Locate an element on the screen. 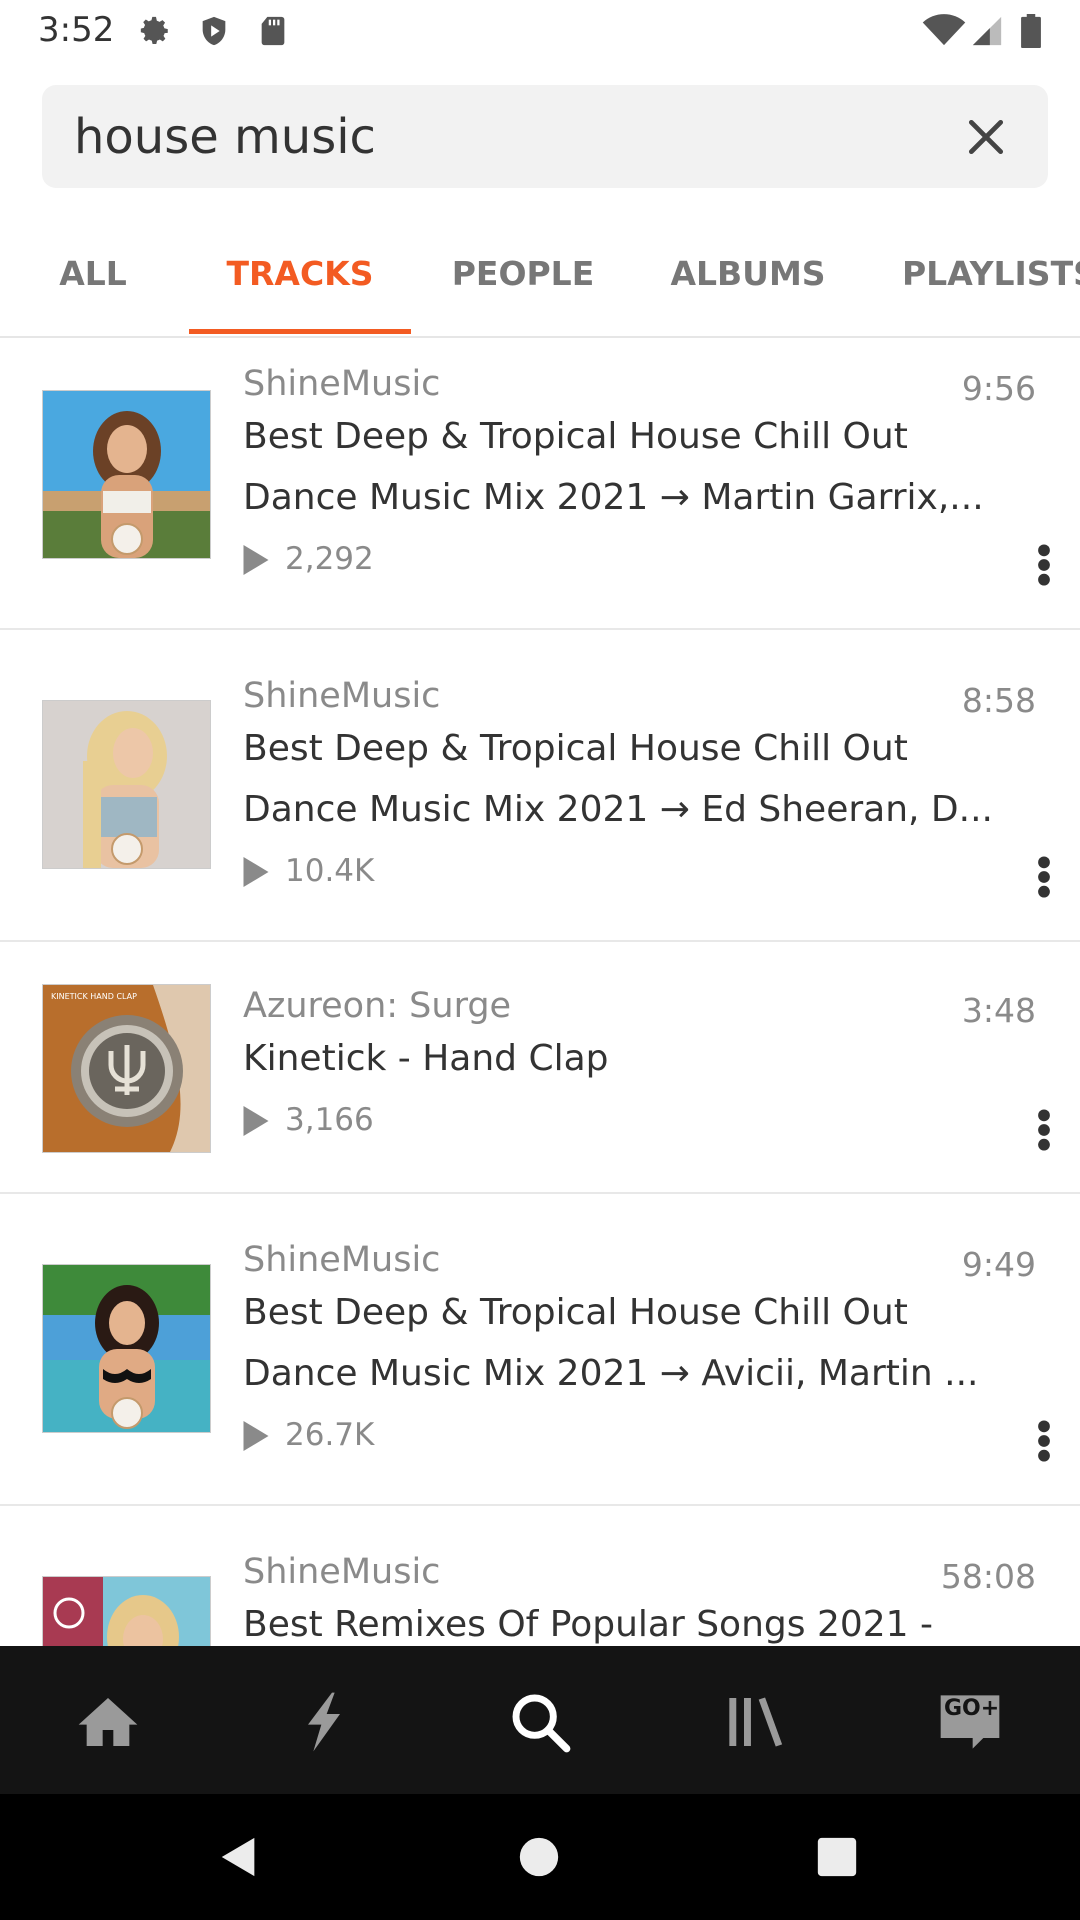 The width and height of the screenshot is (1080, 1920). tab-playlists: PLAYLISTS is located at coordinates (991, 282).